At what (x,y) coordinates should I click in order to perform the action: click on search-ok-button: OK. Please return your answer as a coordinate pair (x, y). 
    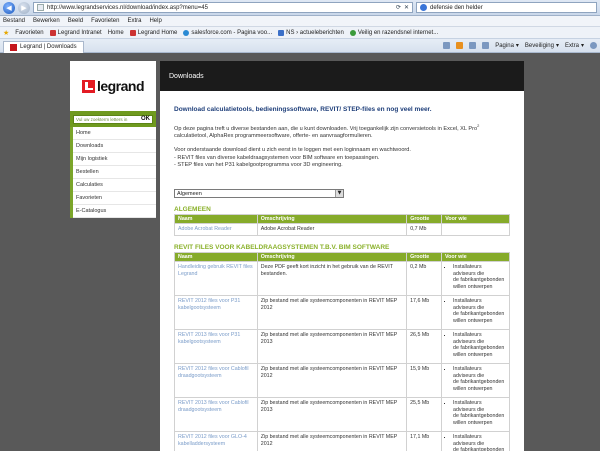
    Looking at the image, I should click on (145, 119).